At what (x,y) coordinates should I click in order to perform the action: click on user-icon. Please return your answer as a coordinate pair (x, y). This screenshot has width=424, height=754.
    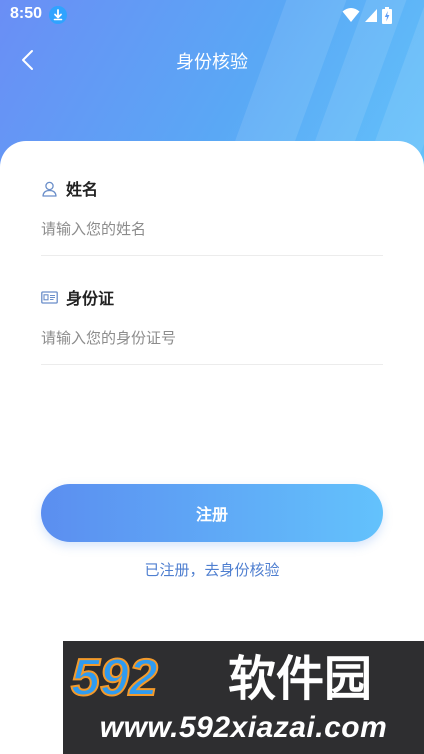
    Looking at the image, I should click on (49, 189).